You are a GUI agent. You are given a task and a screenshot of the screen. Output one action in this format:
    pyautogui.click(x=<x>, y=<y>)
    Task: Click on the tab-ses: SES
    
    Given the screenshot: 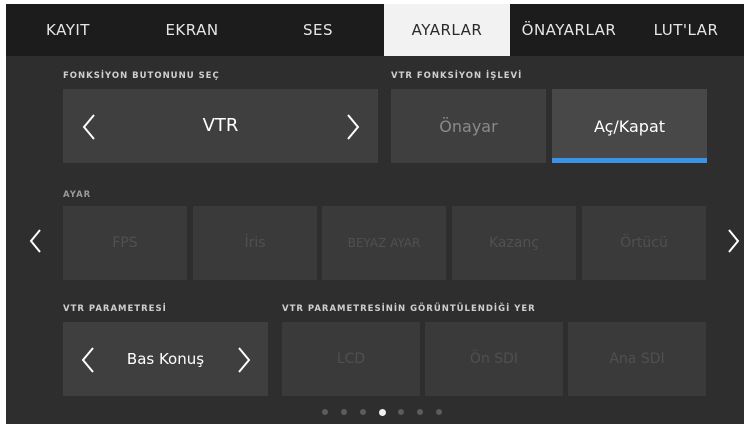 What is the action you would take?
    pyautogui.click(x=318, y=30)
    